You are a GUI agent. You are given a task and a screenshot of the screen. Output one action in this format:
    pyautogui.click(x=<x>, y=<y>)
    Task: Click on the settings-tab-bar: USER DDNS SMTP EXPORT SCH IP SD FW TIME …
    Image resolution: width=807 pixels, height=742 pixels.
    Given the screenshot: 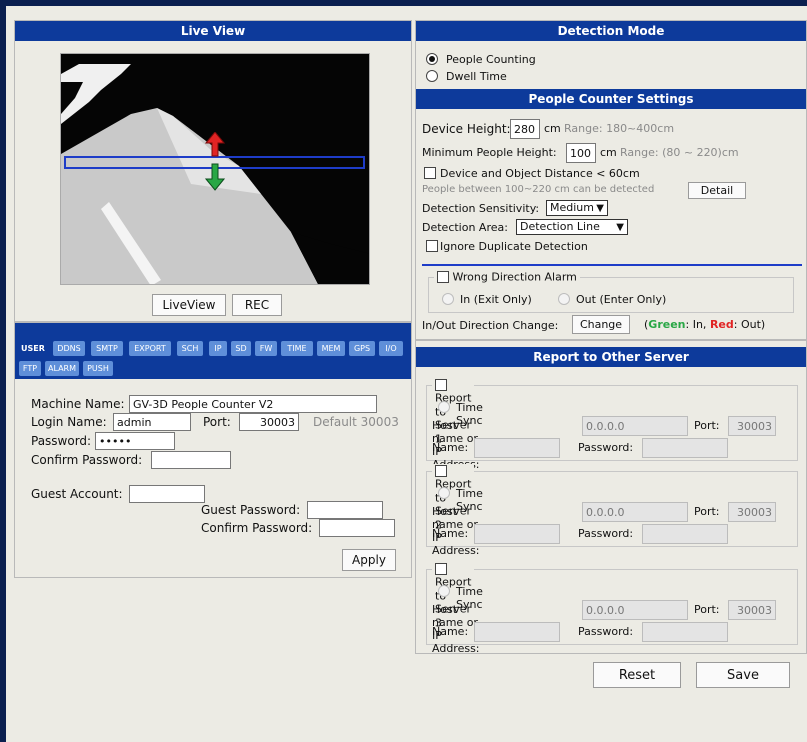 What is the action you would take?
    pyautogui.click(x=213, y=351)
    